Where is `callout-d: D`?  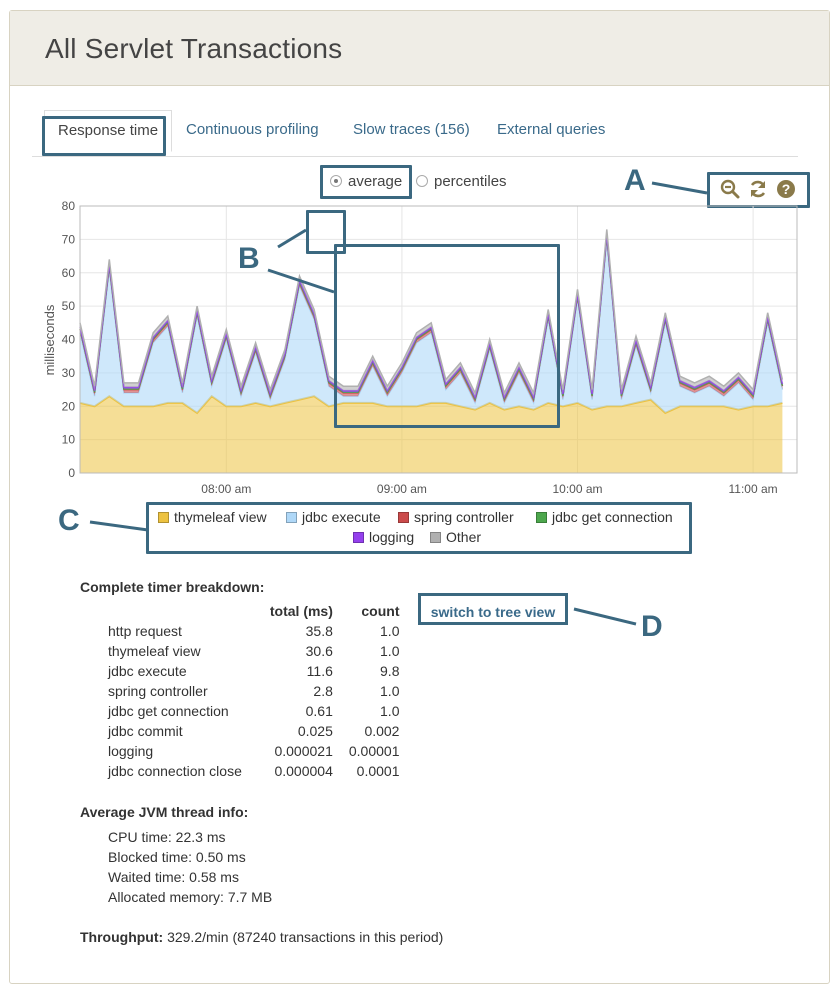
callout-d: D is located at coordinates (652, 626).